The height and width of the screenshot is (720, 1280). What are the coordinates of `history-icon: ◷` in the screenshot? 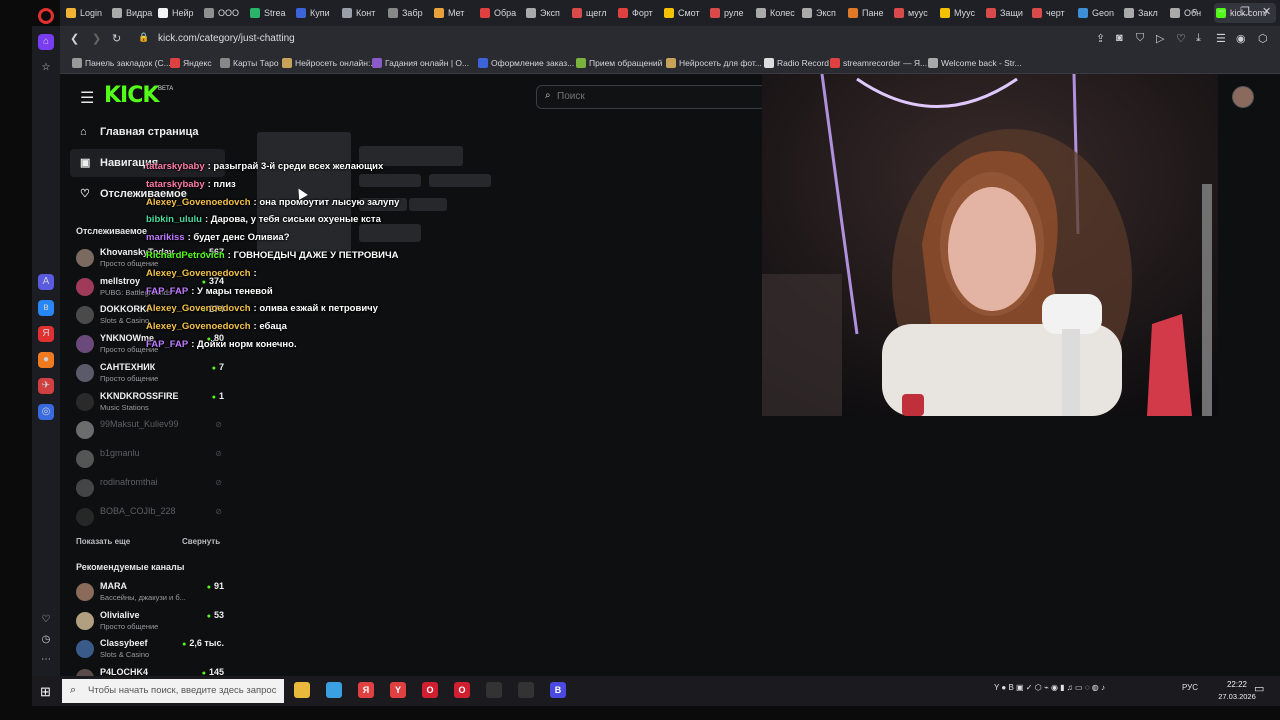 It's located at (46, 640).